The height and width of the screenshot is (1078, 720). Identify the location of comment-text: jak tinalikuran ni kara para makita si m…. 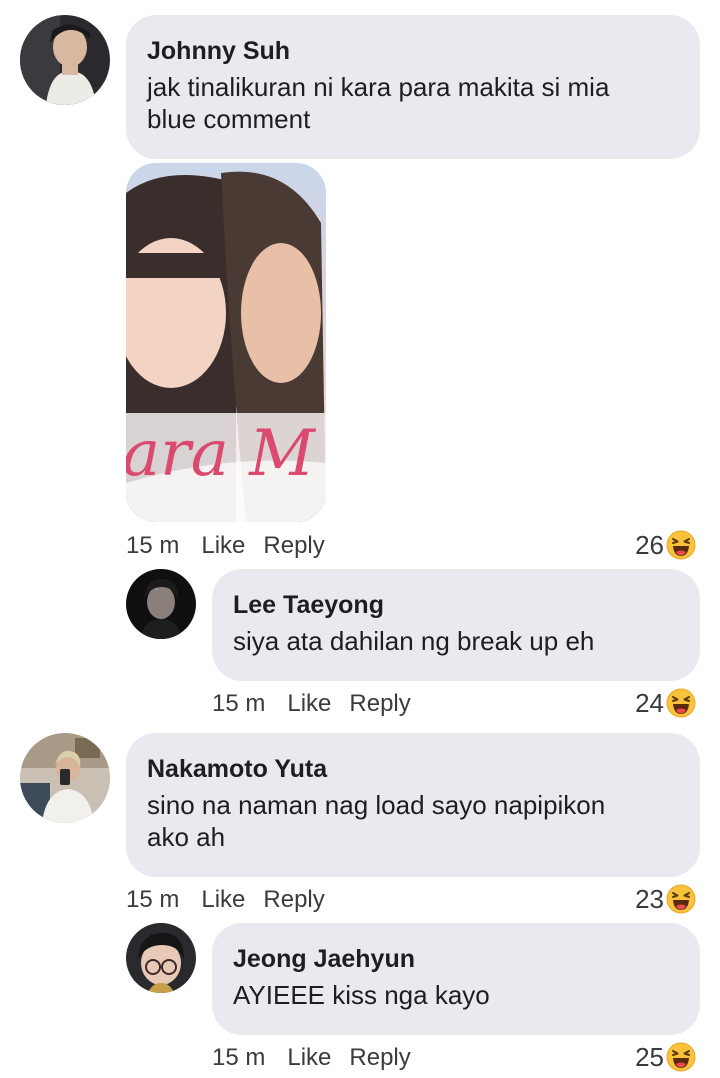
(378, 103).